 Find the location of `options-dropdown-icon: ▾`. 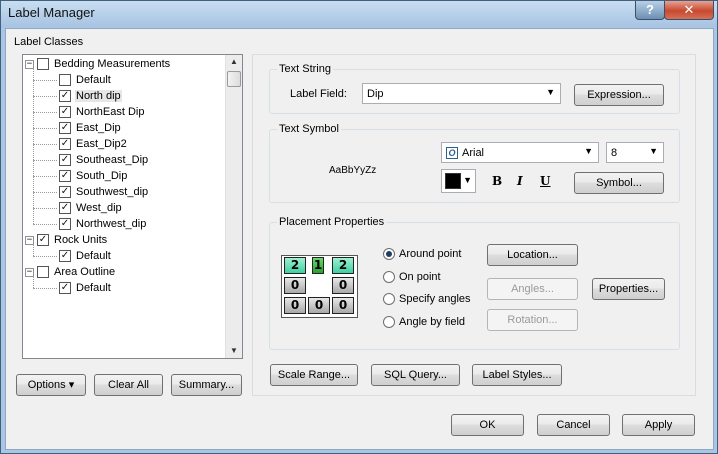

options-dropdown-icon: ▾ is located at coordinates (71, 385).